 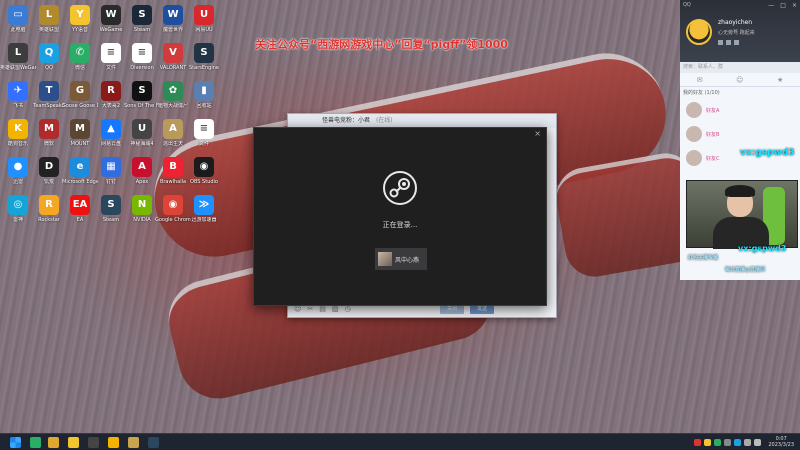 What do you see at coordinates (49, 136) in the screenshot?
I see `desktop-icon: M 微软` at bounding box center [49, 136].